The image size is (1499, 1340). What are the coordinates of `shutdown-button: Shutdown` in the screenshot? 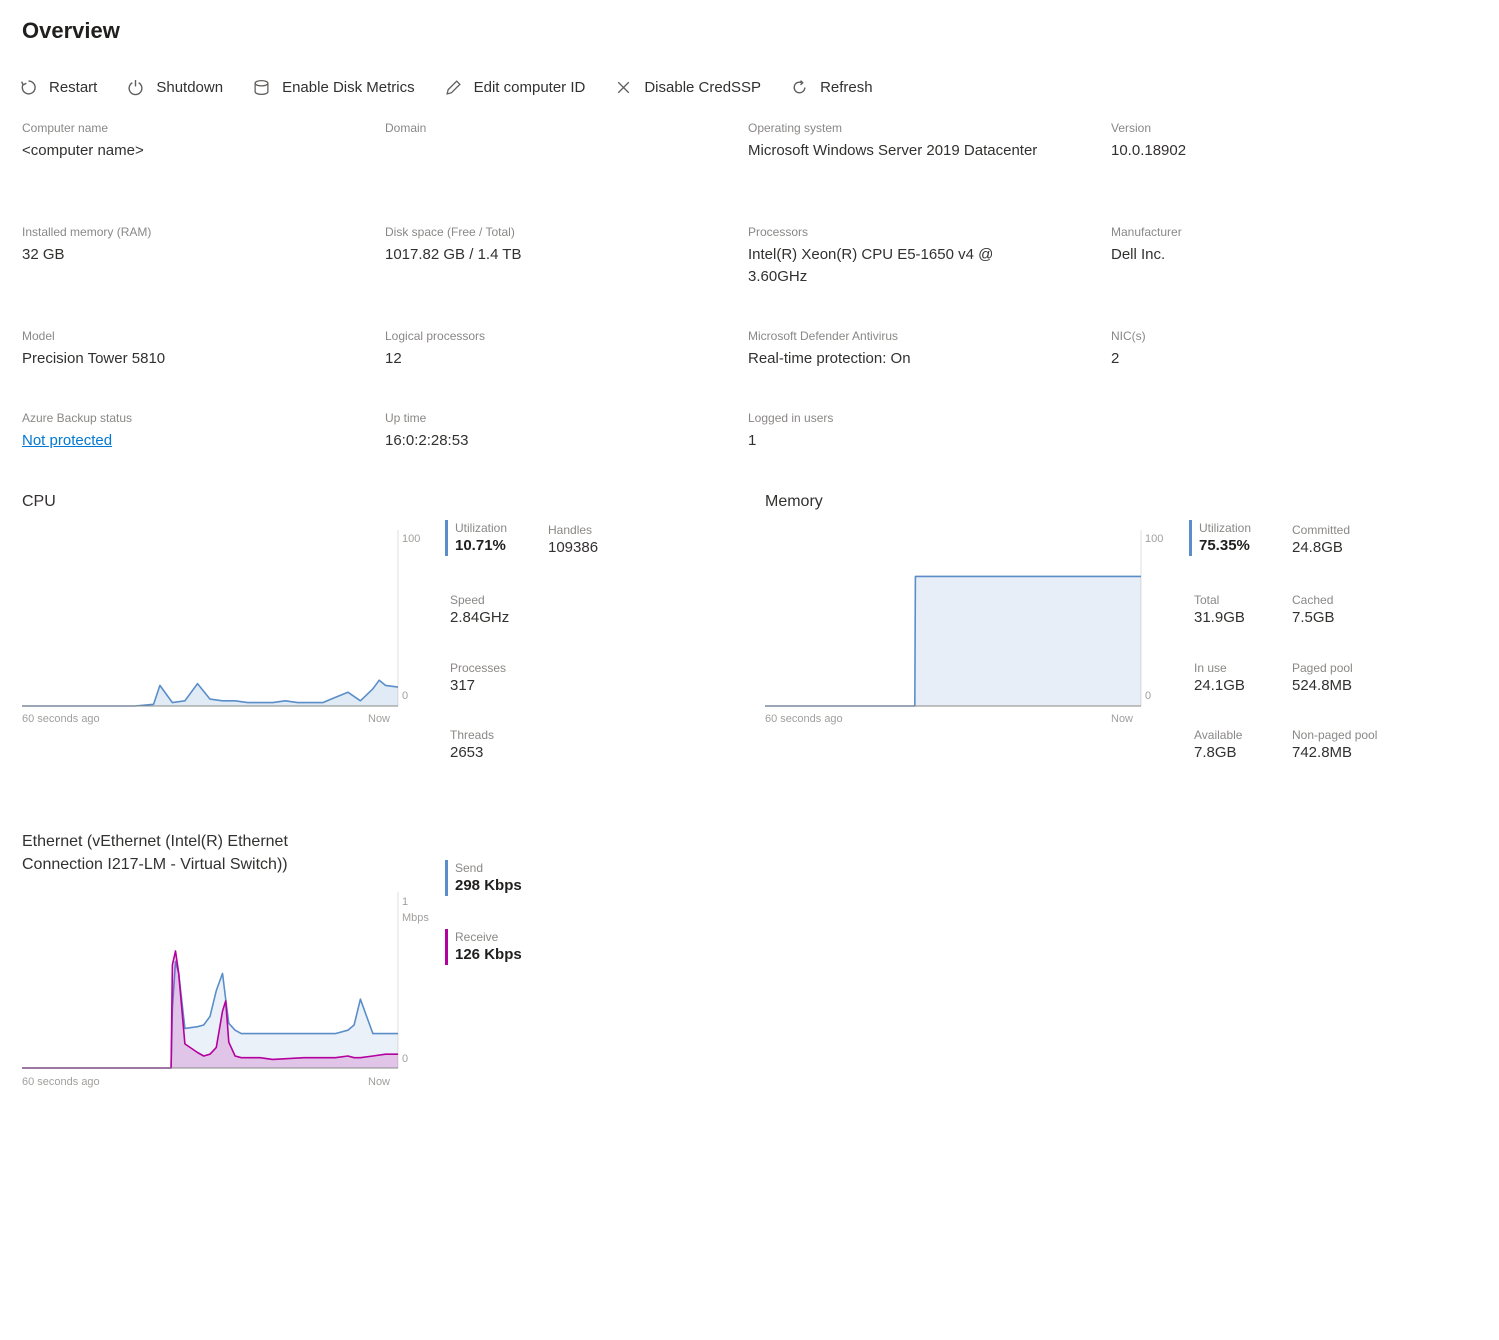 It's located at (175, 87).